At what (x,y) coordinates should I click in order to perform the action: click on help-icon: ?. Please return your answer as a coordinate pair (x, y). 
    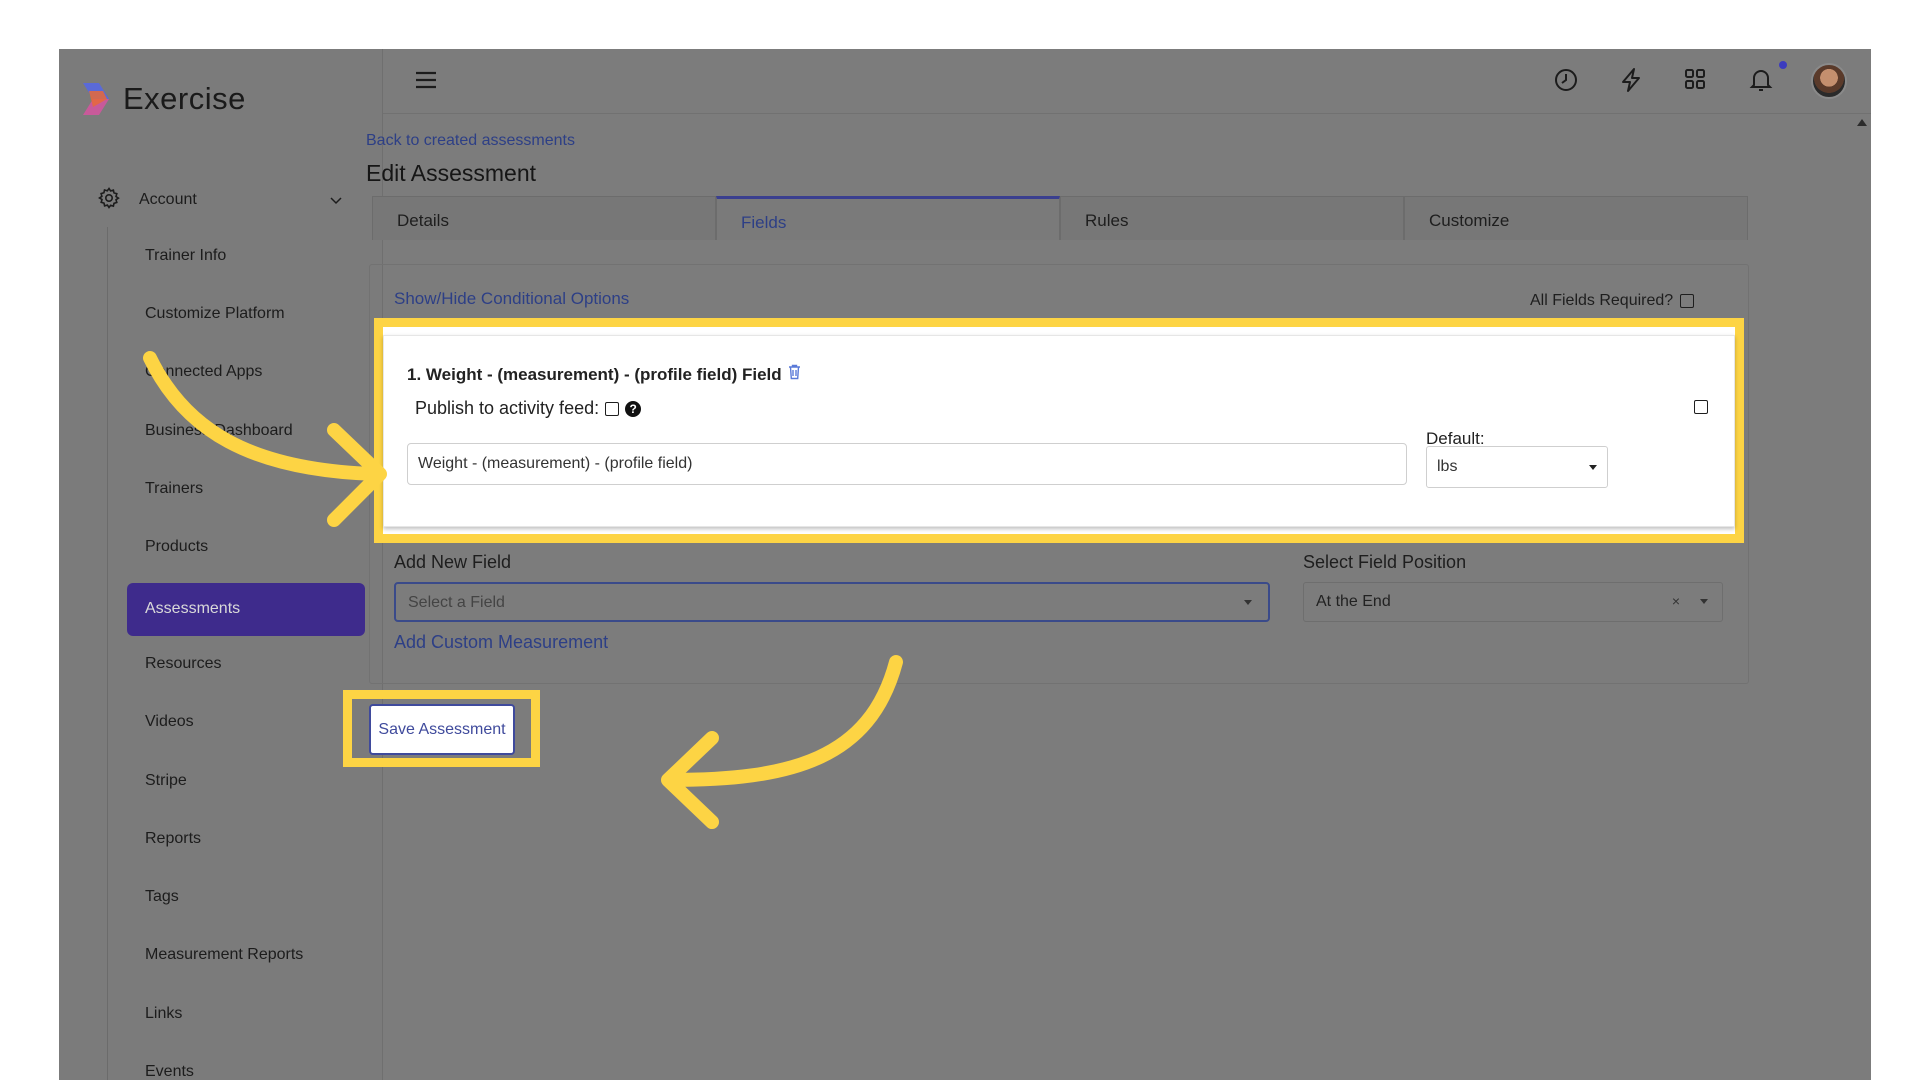
    Looking at the image, I should click on (633, 408).